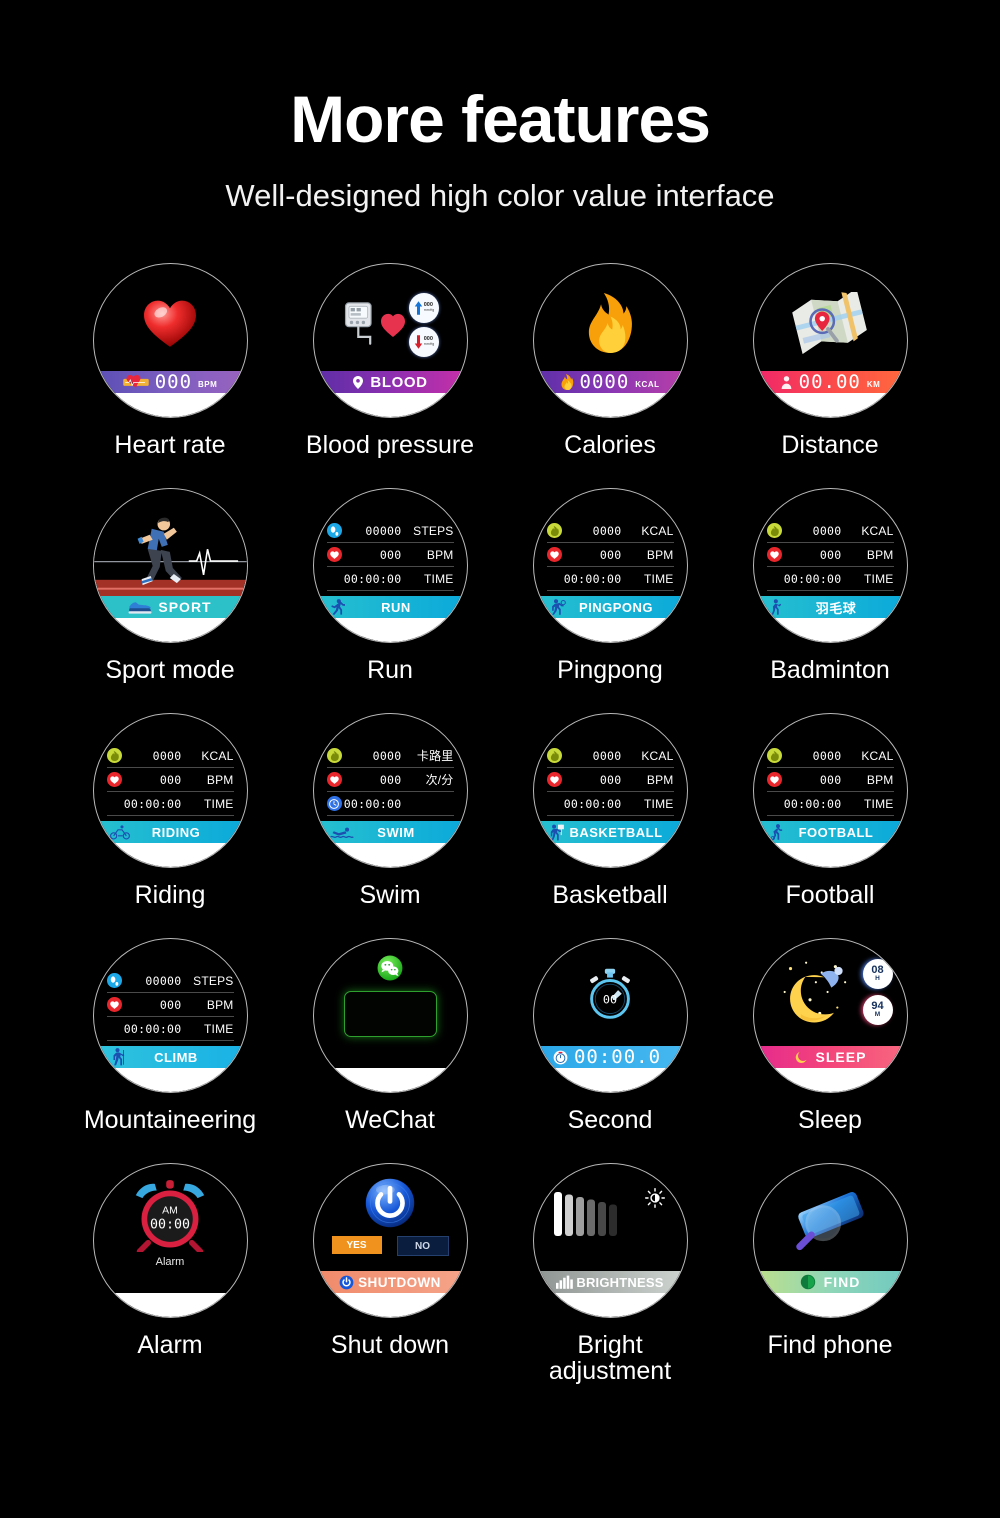 The width and height of the screenshot is (1000, 1518). I want to click on watch-face-alarm: AM 00:00 Alarm, so click(170, 1240).